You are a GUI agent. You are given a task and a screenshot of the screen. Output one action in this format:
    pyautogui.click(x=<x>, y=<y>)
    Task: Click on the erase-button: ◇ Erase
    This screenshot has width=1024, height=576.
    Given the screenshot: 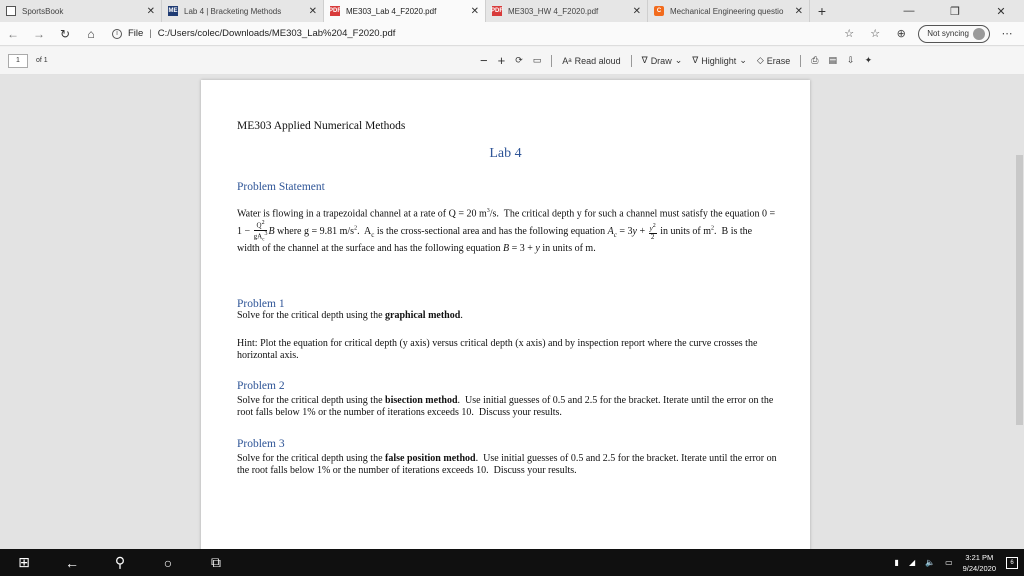 What is the action you would take?
    pyautogui.click(x=773, y=60)
    